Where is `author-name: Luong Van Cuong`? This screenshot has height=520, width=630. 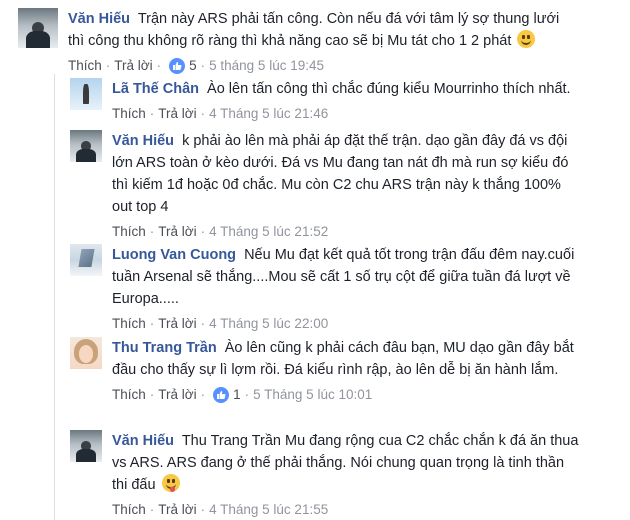 author-name: Luong Van Cuong is located at coordinates (174, 255).